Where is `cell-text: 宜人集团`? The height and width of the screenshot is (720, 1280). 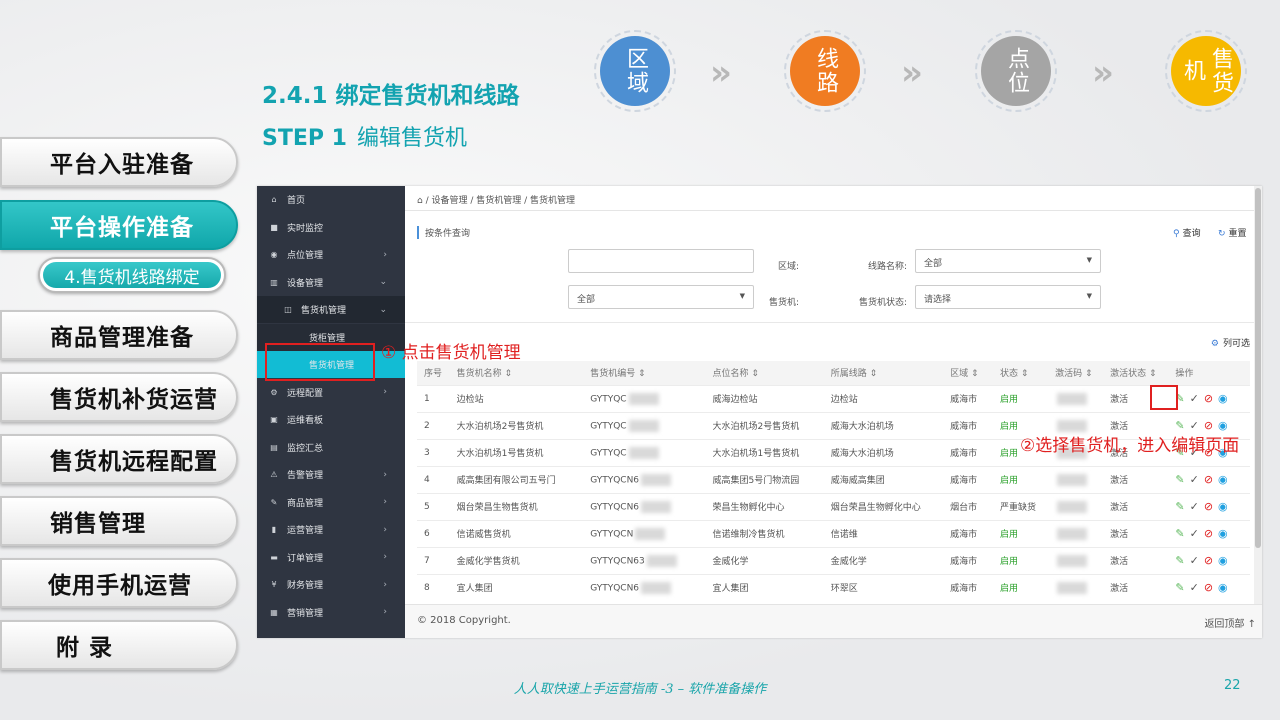 cell-text: 宜人集团 is located at coordinates (730, 589).